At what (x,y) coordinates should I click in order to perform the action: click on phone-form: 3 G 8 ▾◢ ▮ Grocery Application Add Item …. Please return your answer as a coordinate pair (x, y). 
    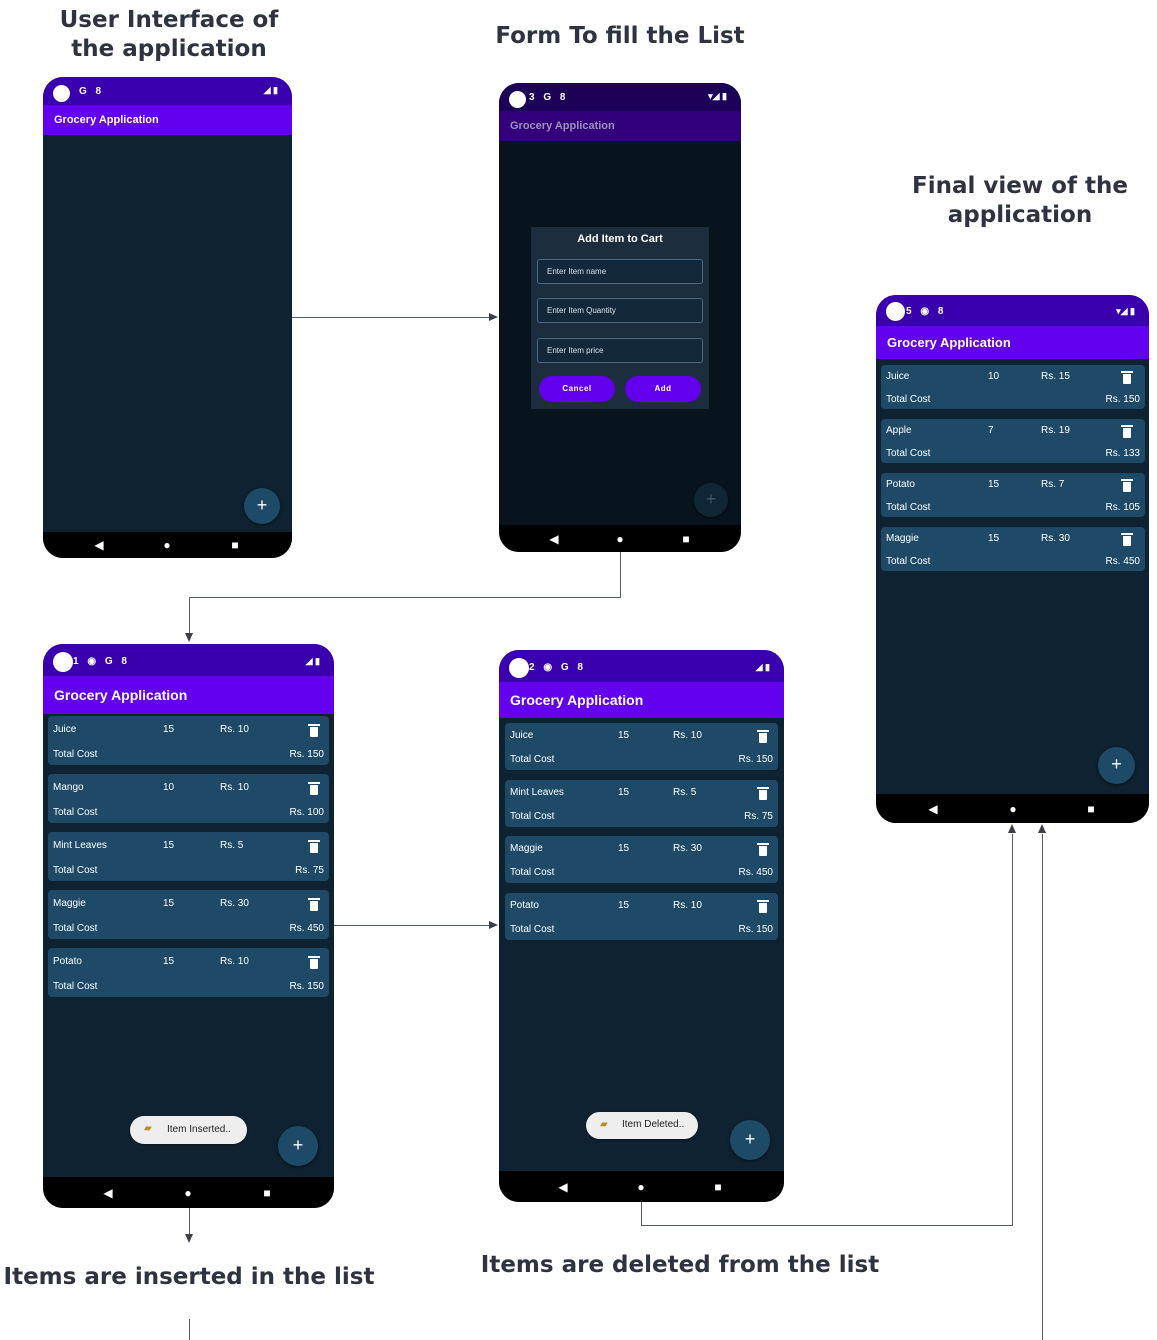
    Looking at the image, I should click on (620, 317).